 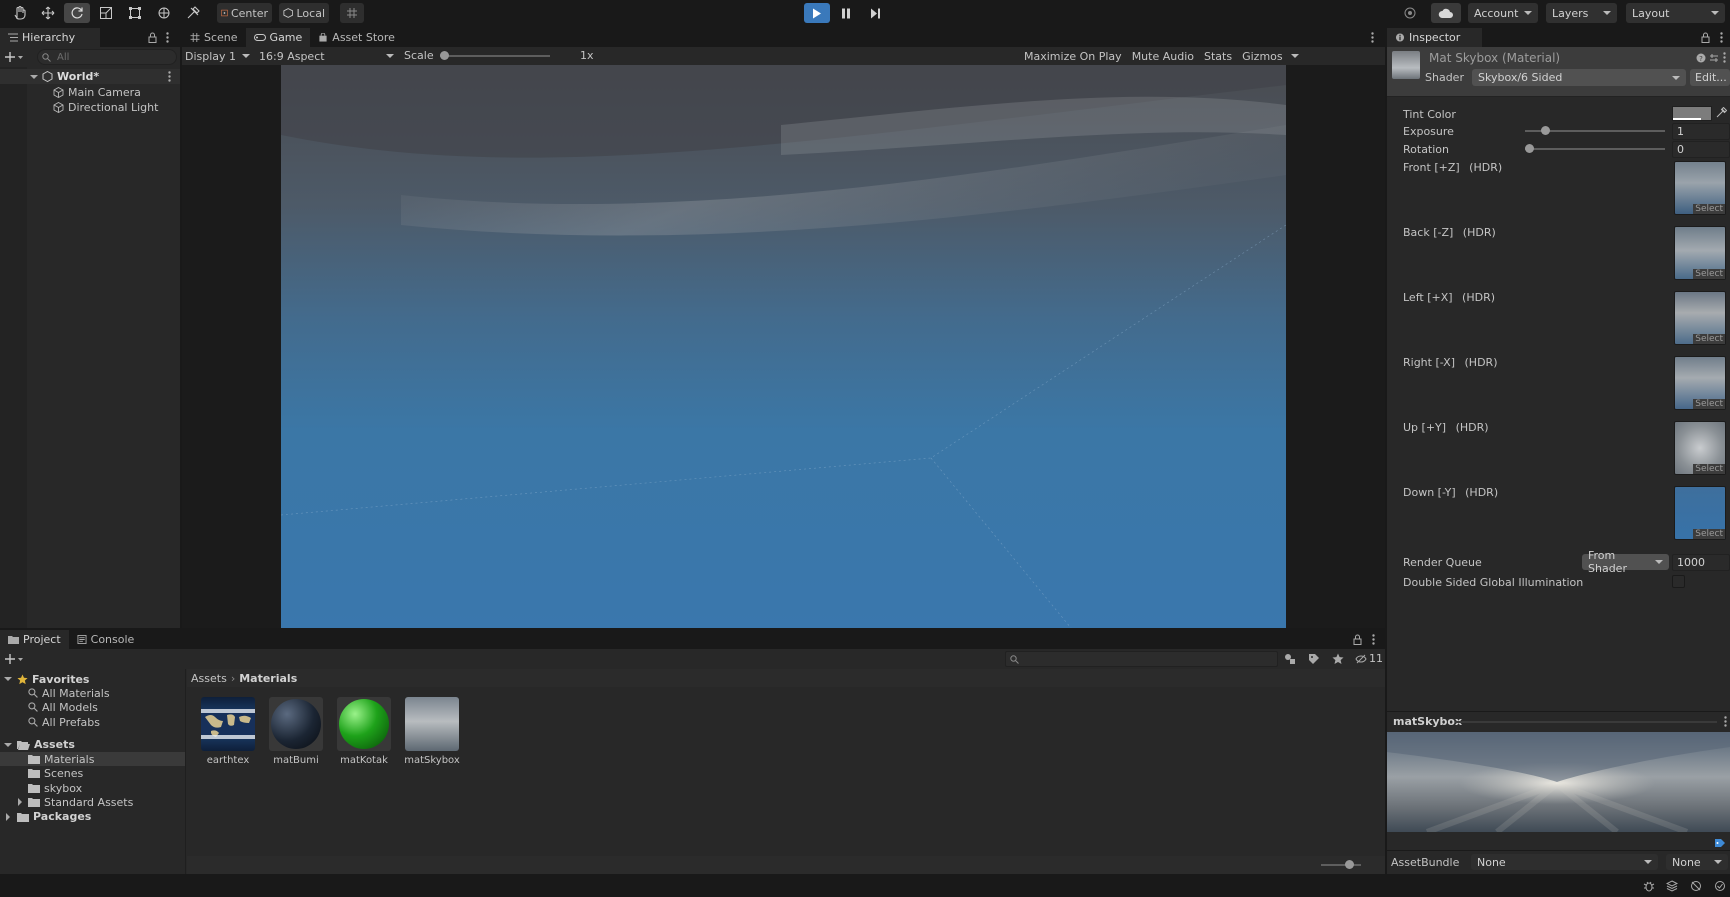 What do you see at coordinates (244, 13) in the screenshot?
I see `pivot-center-button: Center` at bounding box center [244, 13].